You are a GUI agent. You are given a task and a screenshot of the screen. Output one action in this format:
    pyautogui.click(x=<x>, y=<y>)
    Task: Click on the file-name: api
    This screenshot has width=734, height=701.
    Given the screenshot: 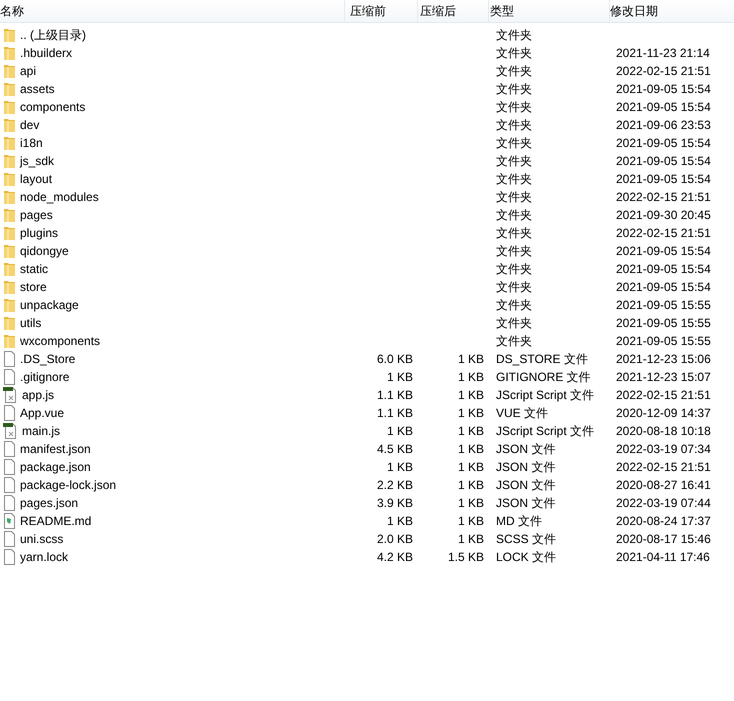 What is the action you would take?
    pyautogui.click(x=28, y=71)
    